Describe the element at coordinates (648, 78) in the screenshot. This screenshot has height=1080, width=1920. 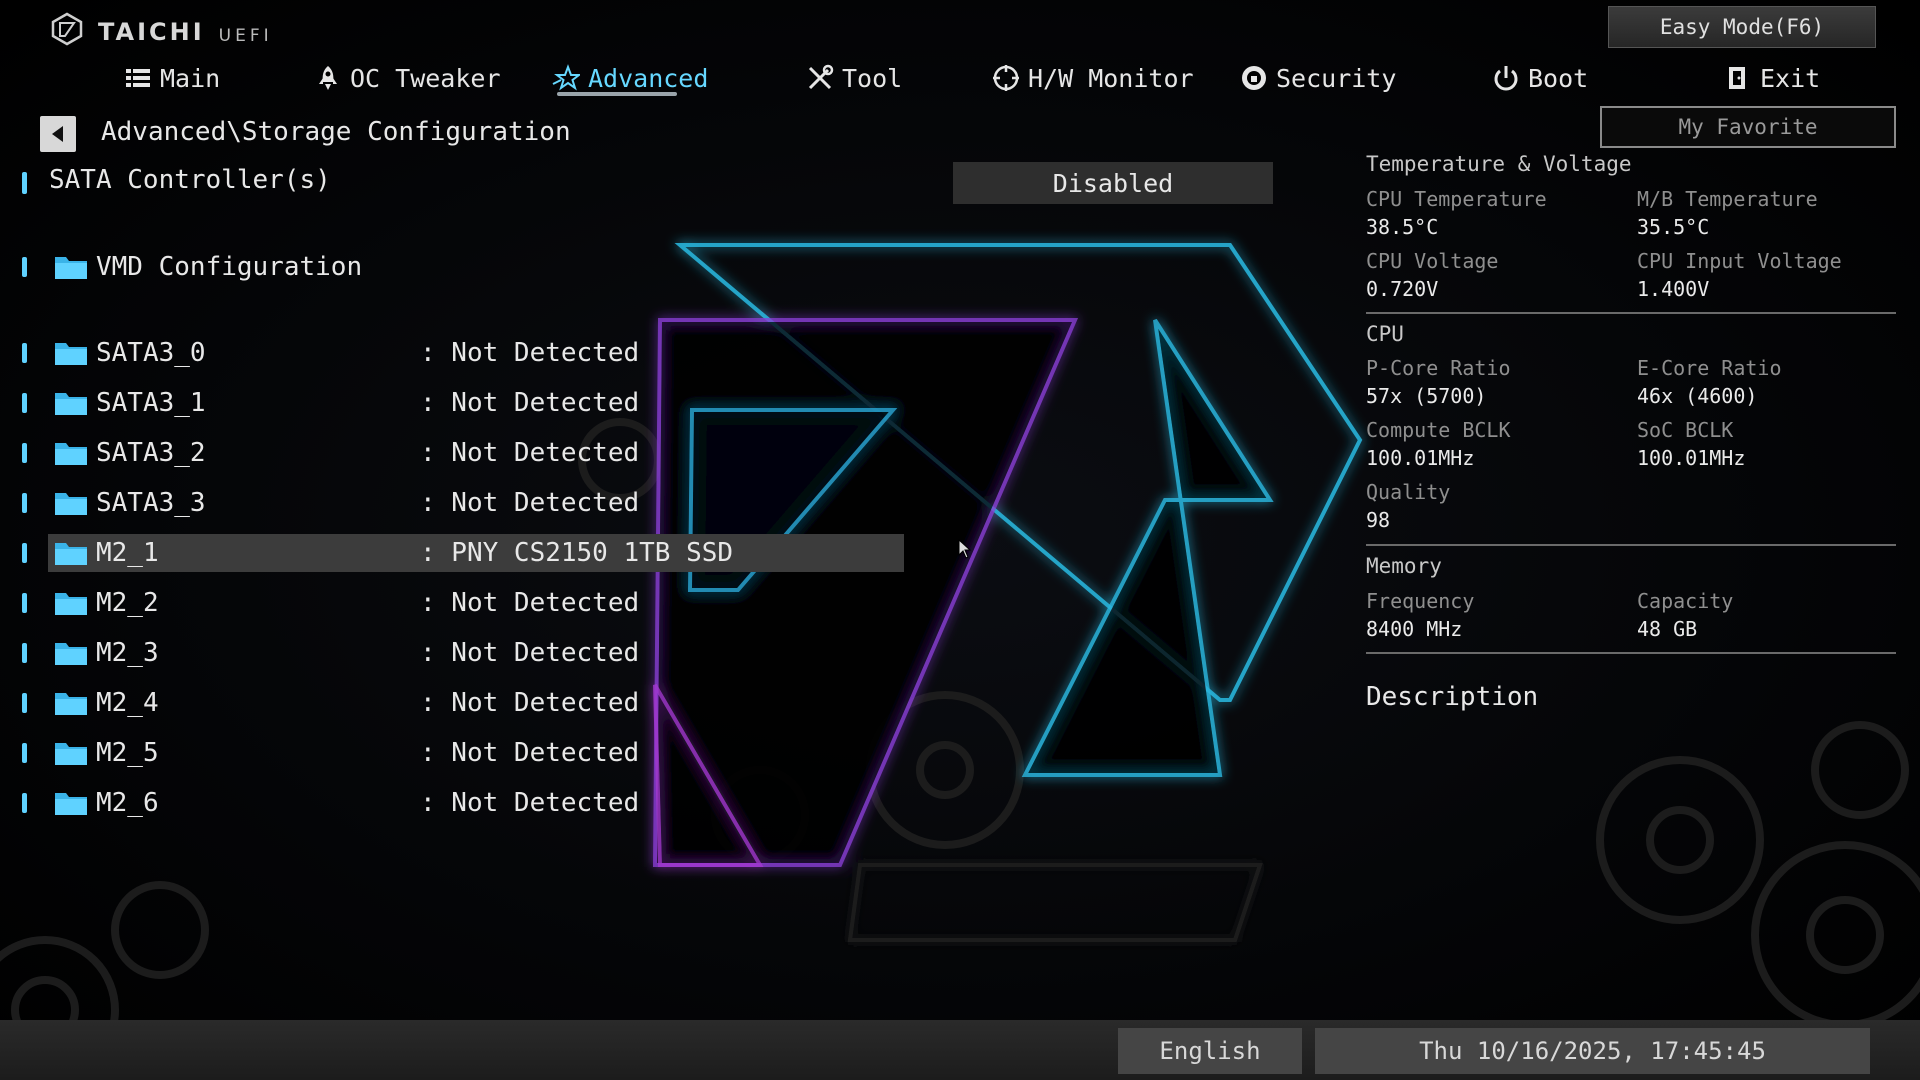
I see `tab-advanced-label: Advanced` at that location.